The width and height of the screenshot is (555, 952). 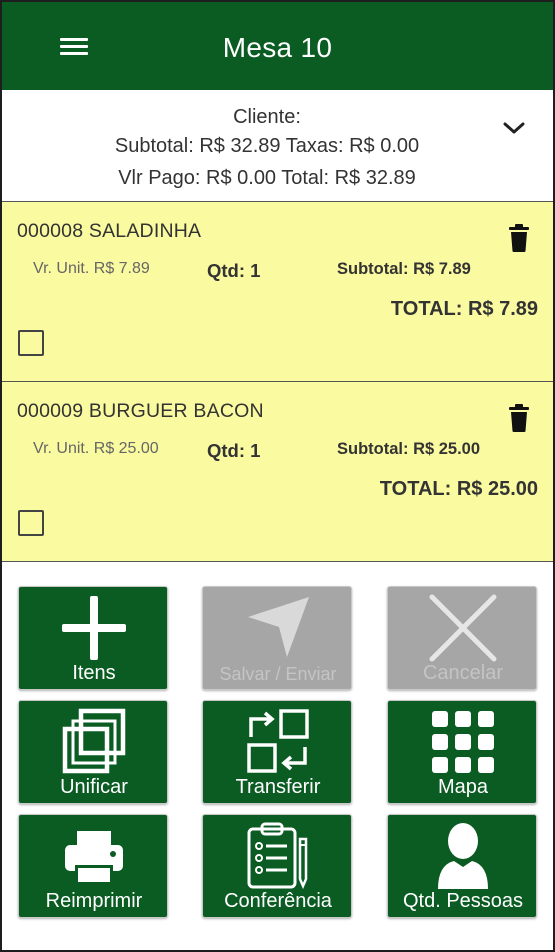 I want to click on item-total: TOTAL: R$ 7.89, so click(x=464, y=309).